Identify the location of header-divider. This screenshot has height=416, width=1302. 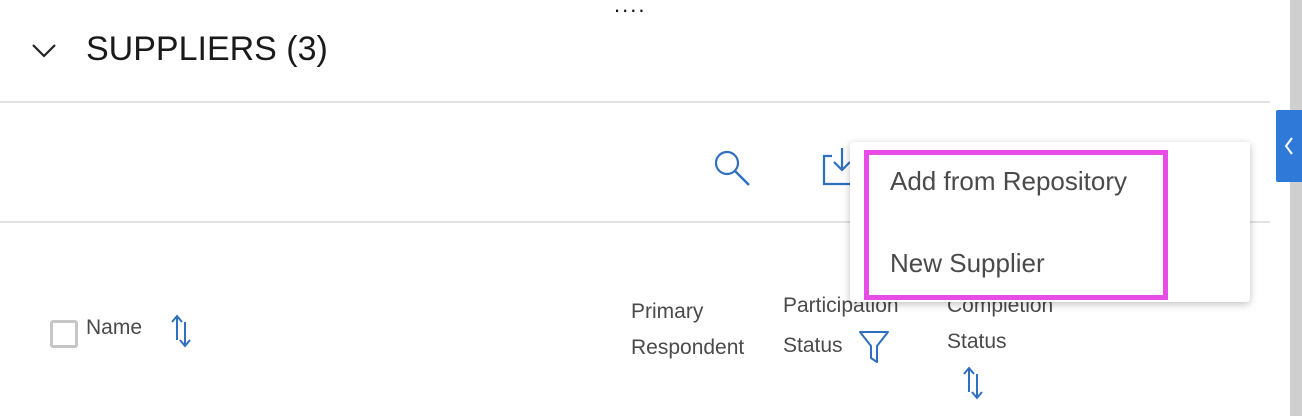
(635, 102).